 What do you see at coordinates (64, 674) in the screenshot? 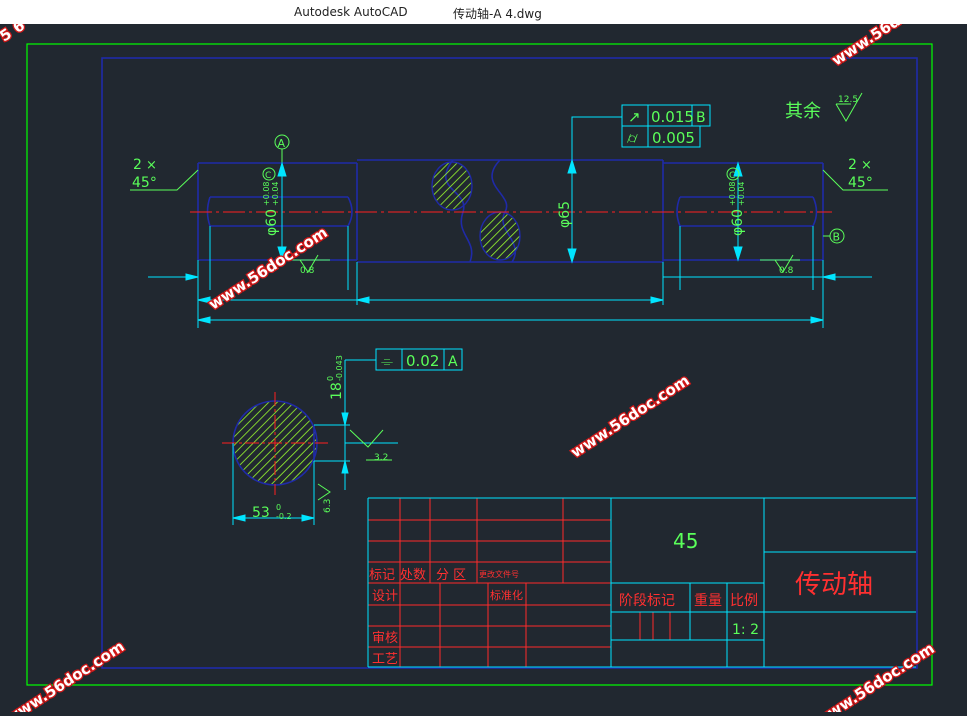
I see `watermark-4: www.56doc.com` at bounding box center [64, 674].